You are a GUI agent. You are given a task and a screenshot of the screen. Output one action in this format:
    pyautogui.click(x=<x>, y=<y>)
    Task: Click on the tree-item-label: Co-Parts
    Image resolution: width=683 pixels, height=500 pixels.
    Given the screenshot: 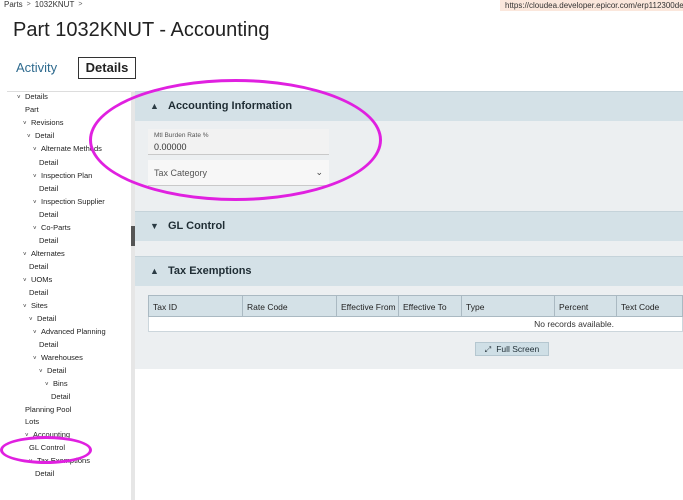 What is the action you would take?
    pyautogui.click(x=56, y=227)
    